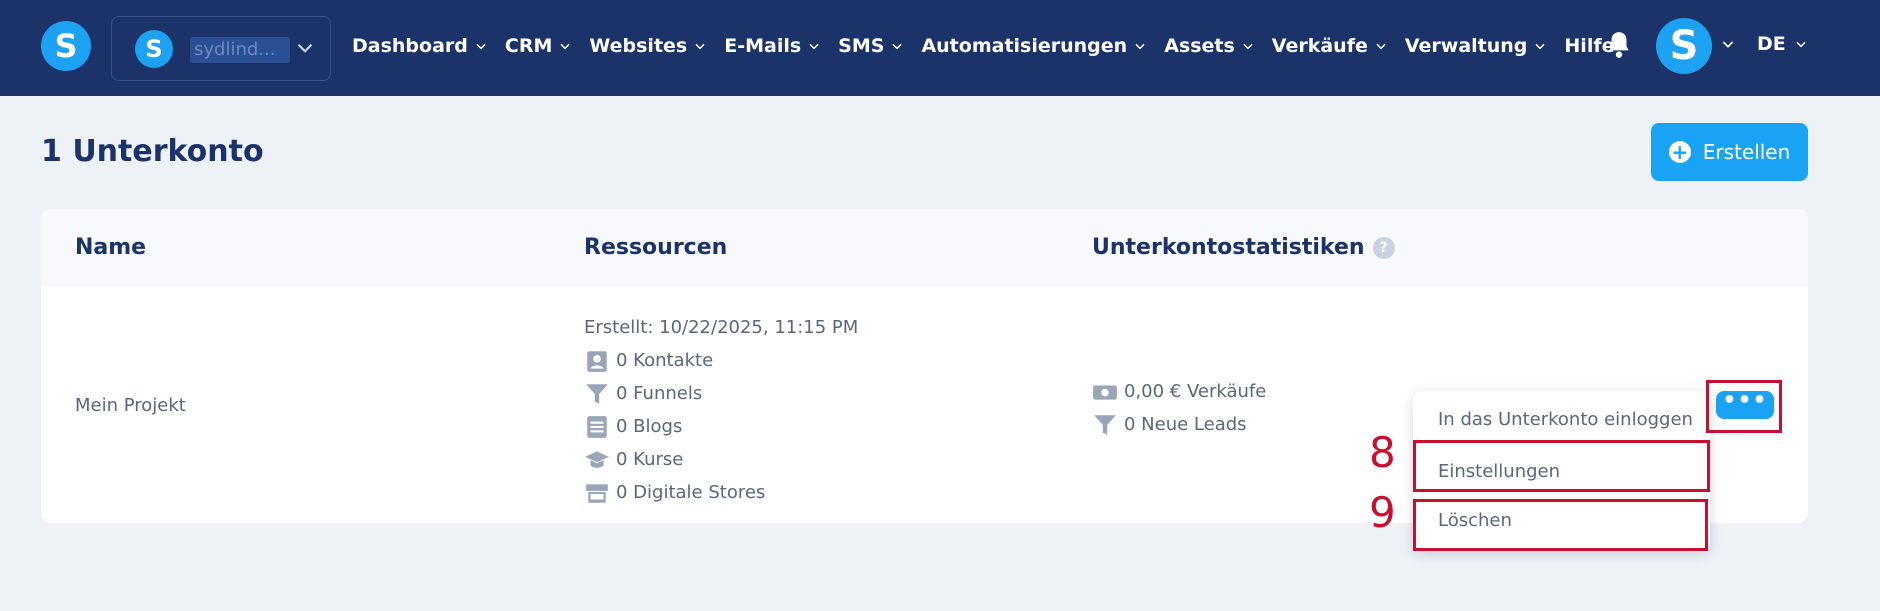  What do you see at coordinates (1179, 424) in the screenshot?
I see `stat-item: 0 Neue Leads` at bounding box center [1179, 424].